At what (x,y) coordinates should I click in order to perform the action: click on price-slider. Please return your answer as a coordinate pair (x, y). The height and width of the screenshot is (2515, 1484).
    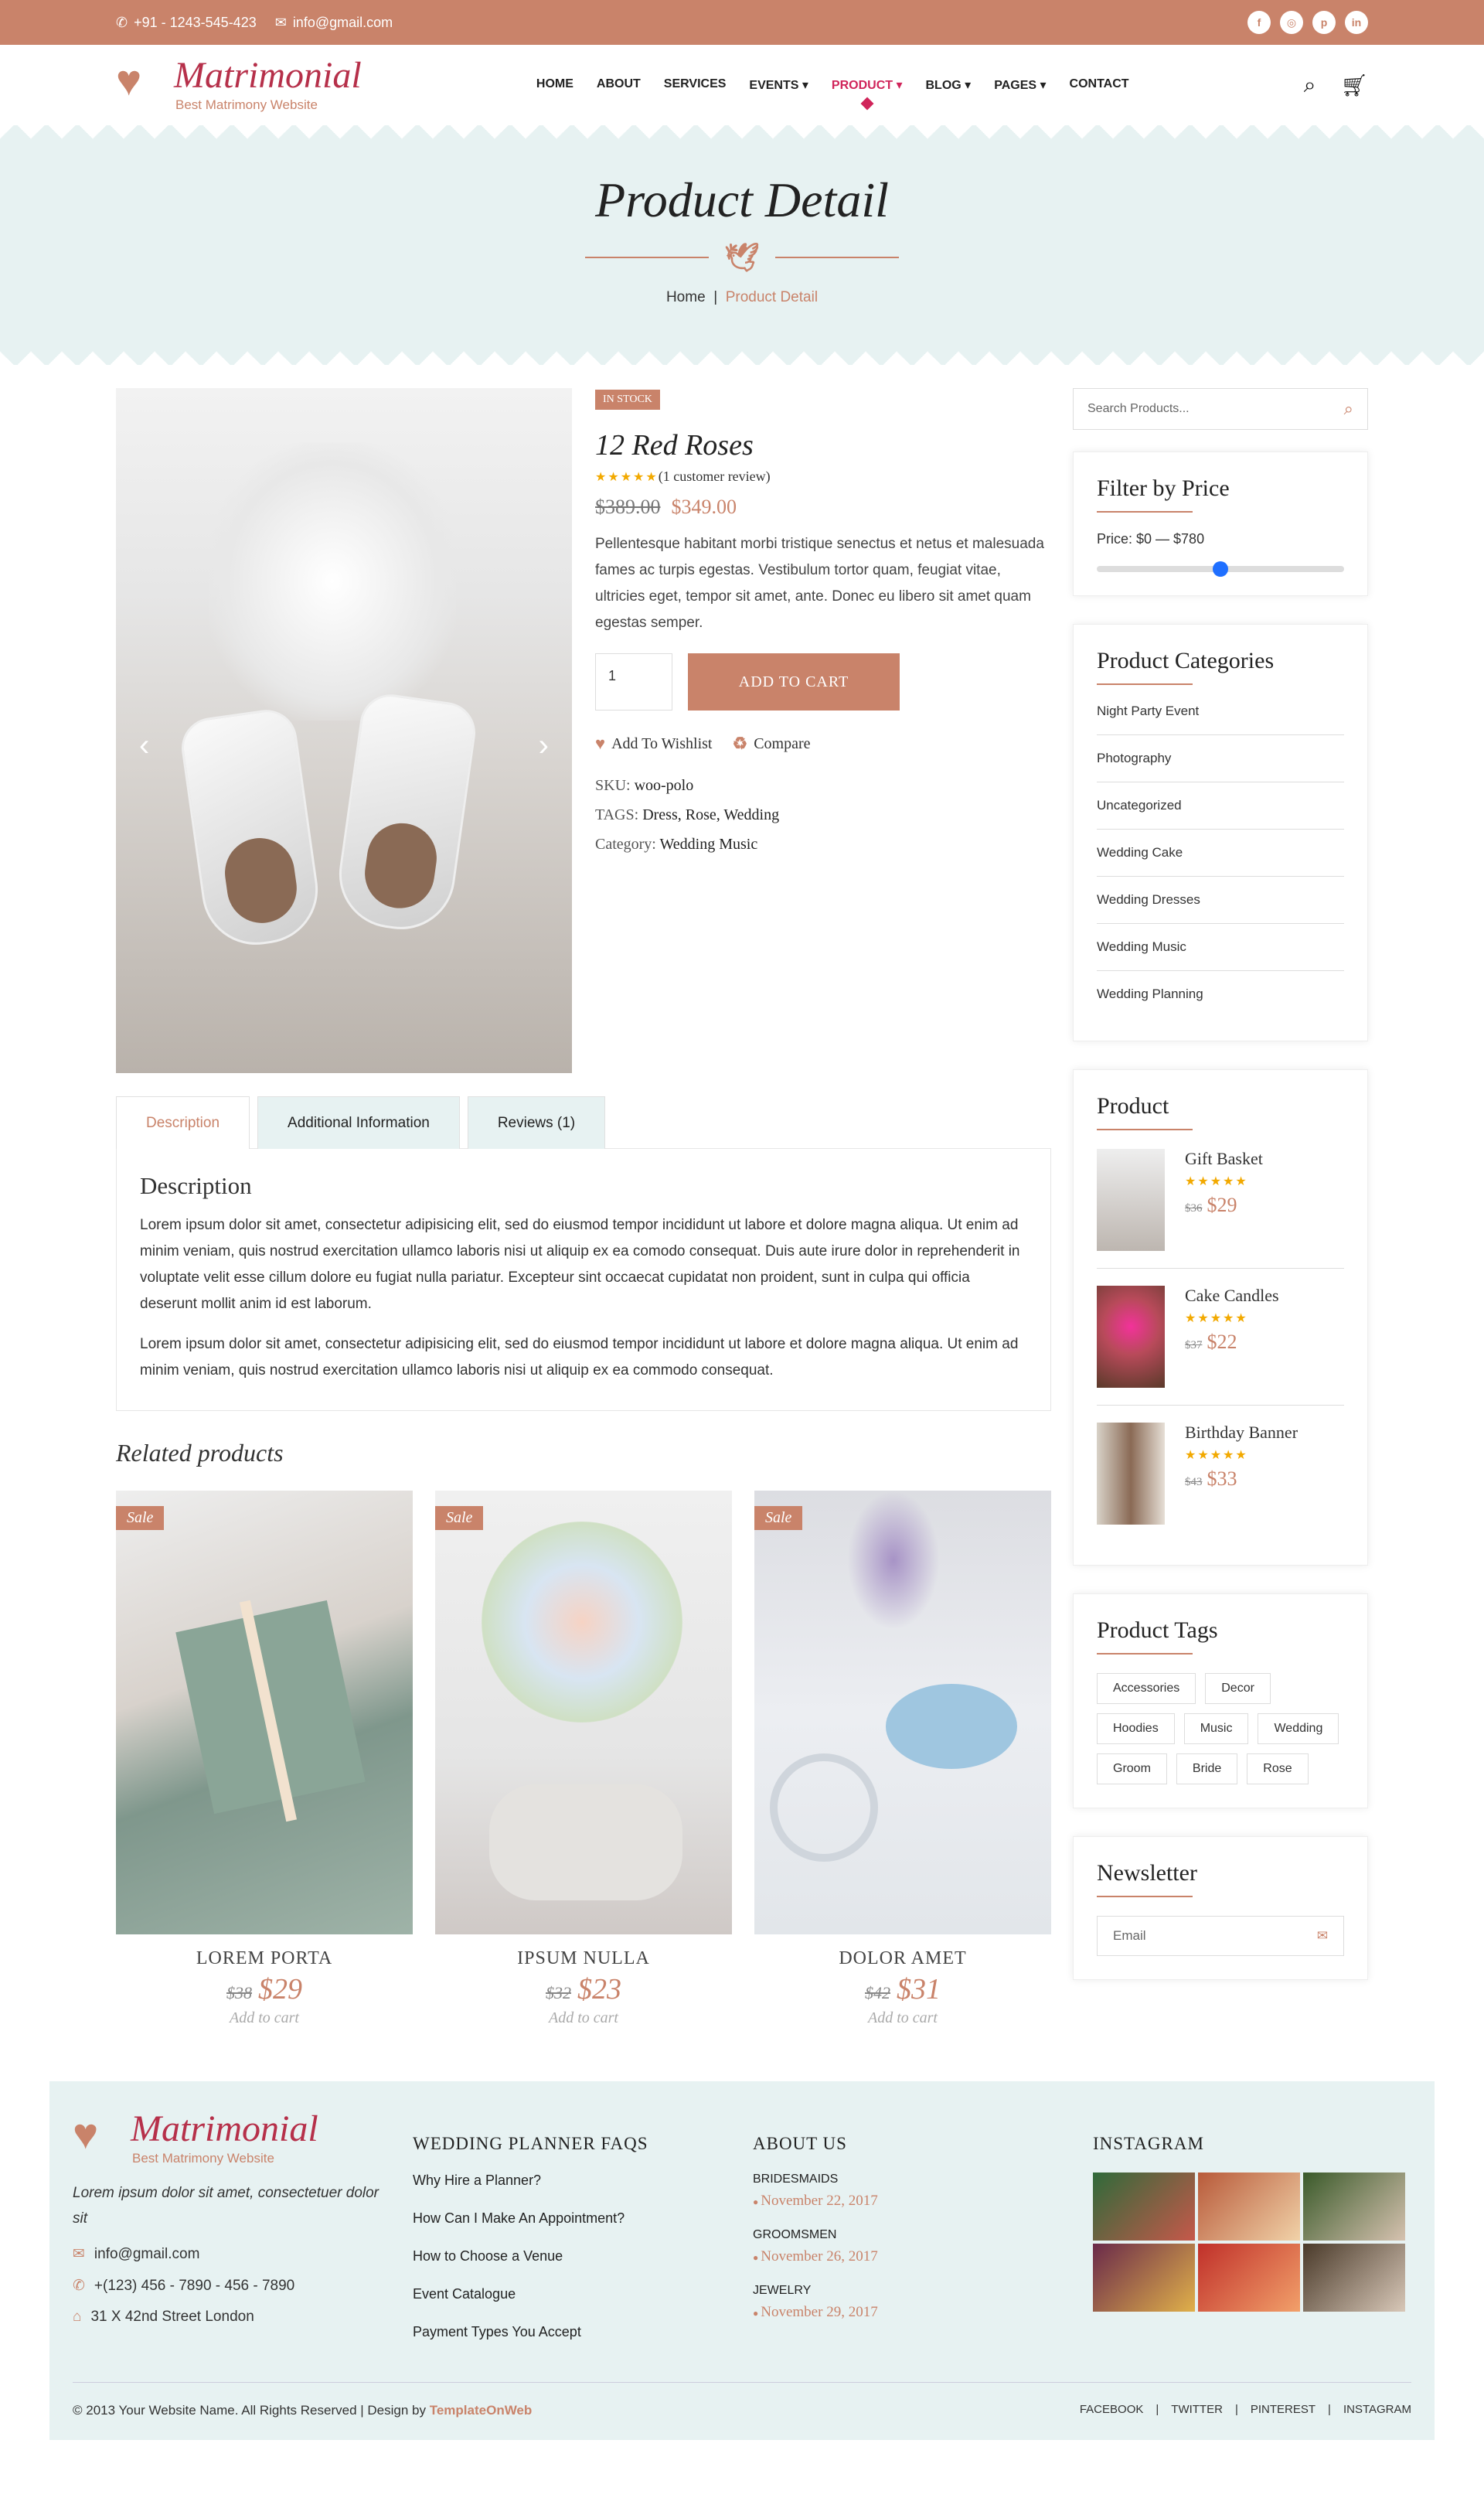
    Looking at the image, I should click on (1220, 569).